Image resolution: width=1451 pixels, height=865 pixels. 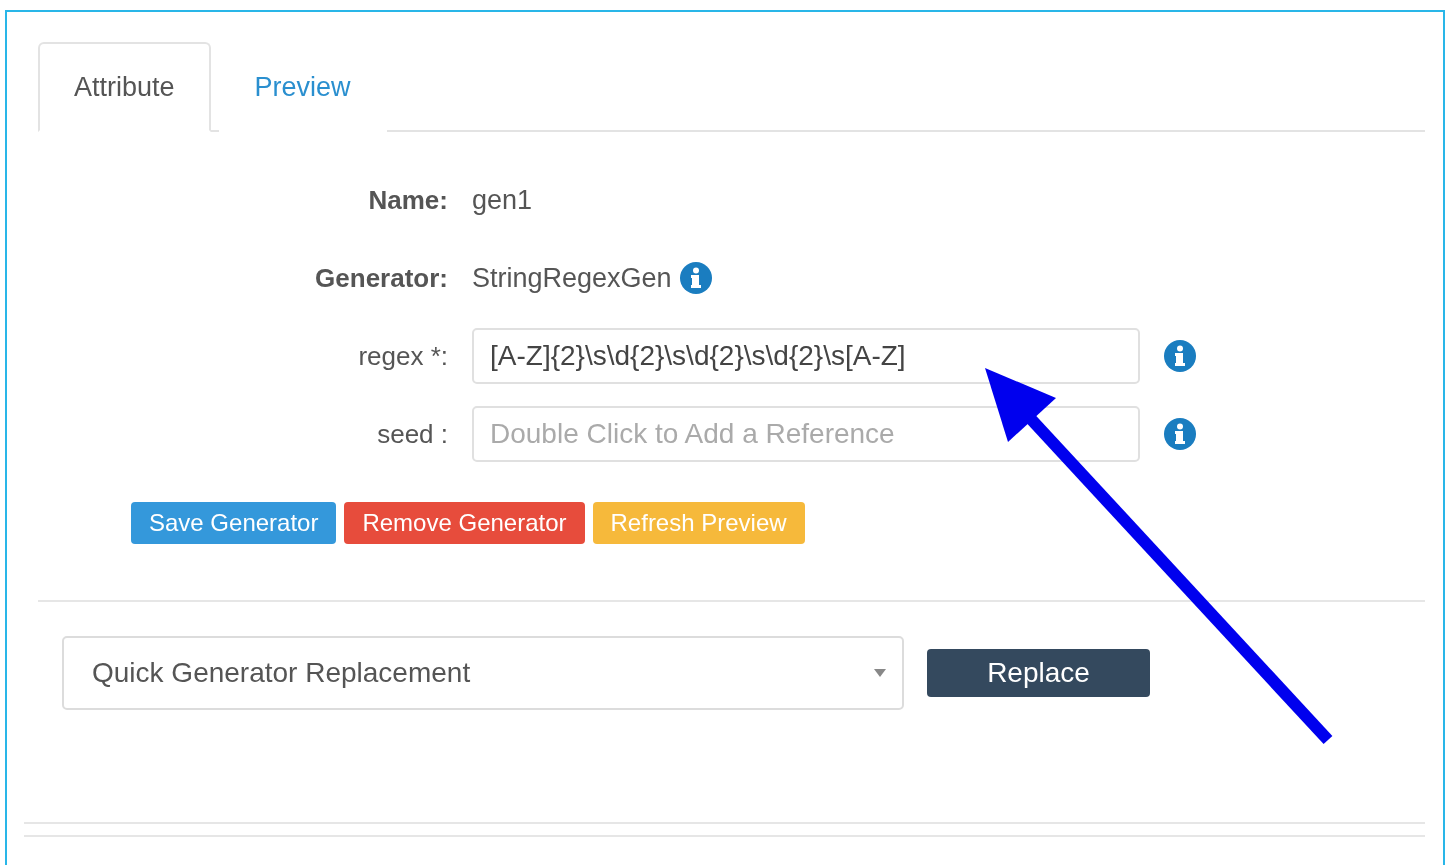 What do you see at coordinates (412, 434) in the screenshot?
I see `field-label: seed :` at bounding box center [412, 434].